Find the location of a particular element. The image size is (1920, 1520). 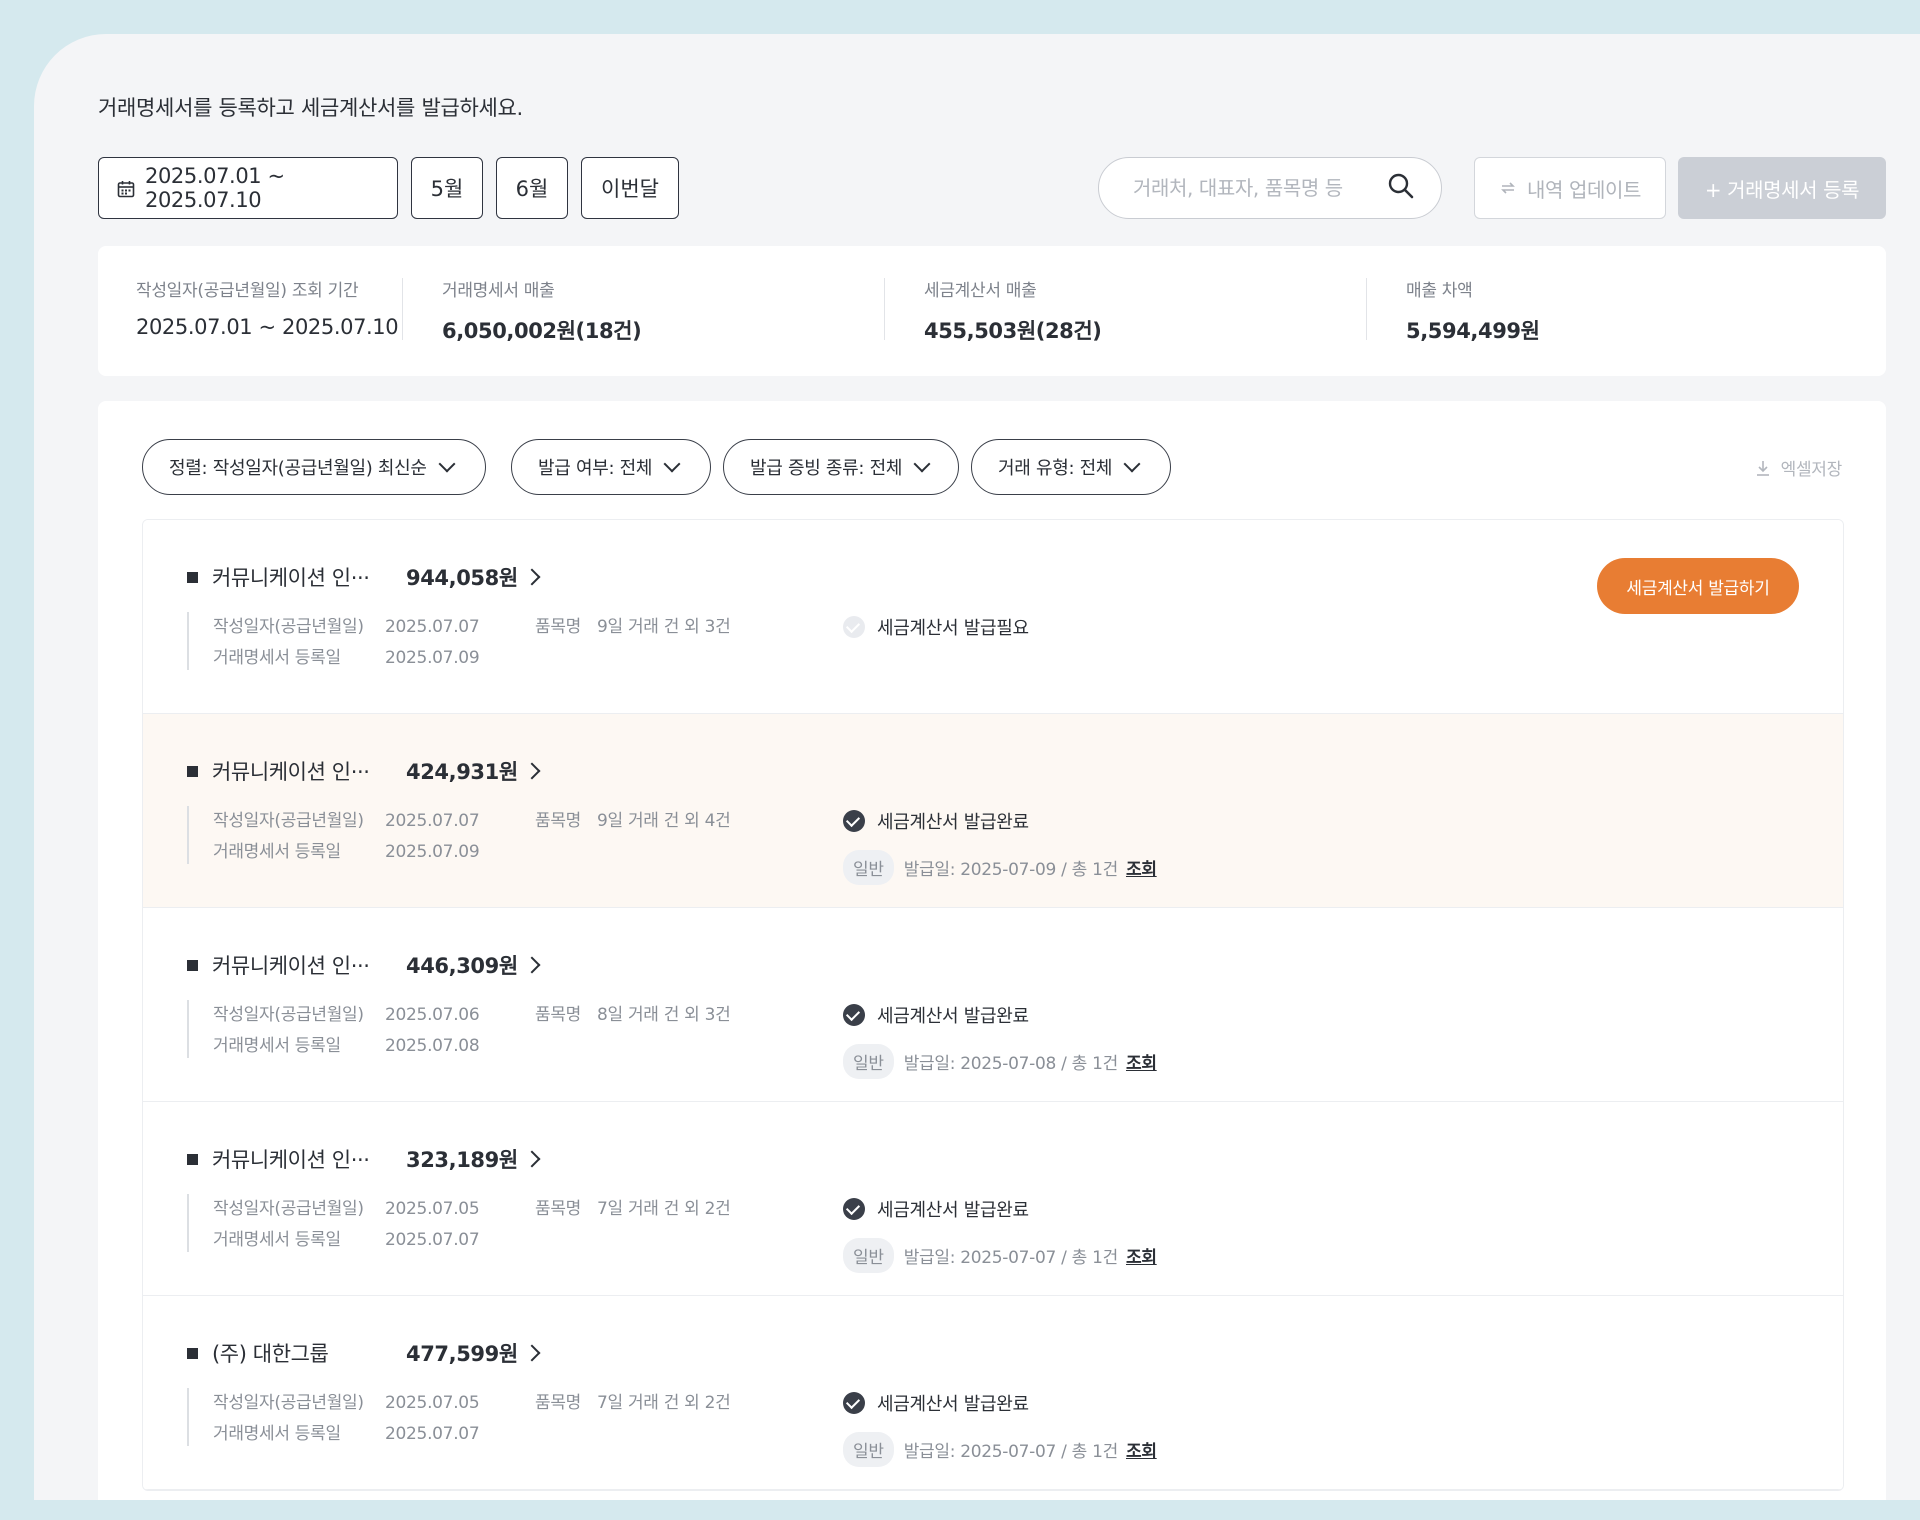

amount-link: 323,189원 is located at coordinates (462, 1159).